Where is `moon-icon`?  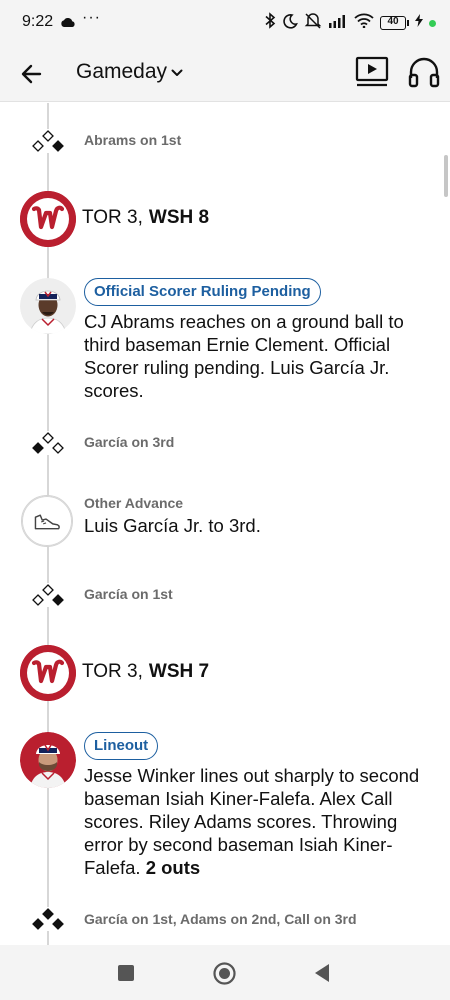 moon-icon is located at coordinates (290, 23).